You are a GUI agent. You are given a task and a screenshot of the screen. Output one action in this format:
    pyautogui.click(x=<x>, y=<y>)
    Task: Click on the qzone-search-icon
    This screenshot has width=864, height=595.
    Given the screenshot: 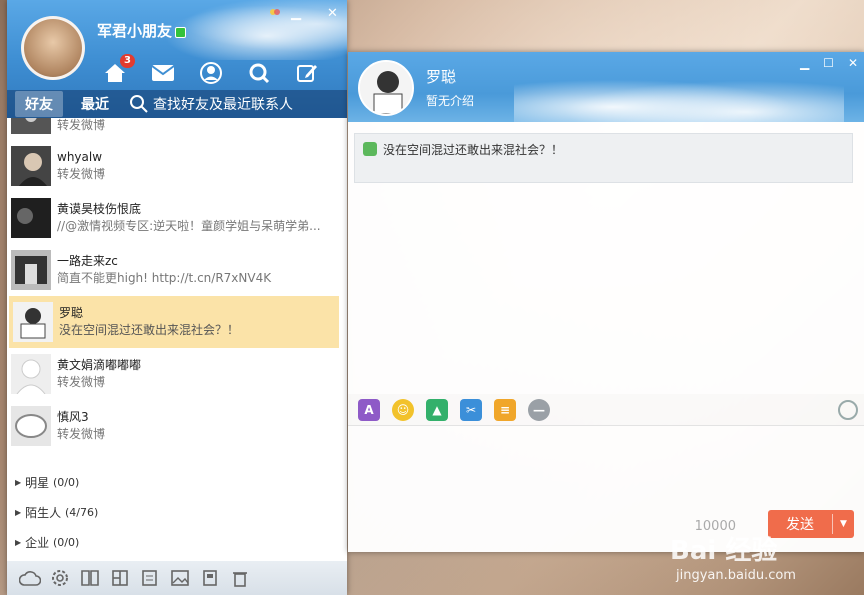 What is the action you would take?
    pyautogui.click(x=259, y=73)
    